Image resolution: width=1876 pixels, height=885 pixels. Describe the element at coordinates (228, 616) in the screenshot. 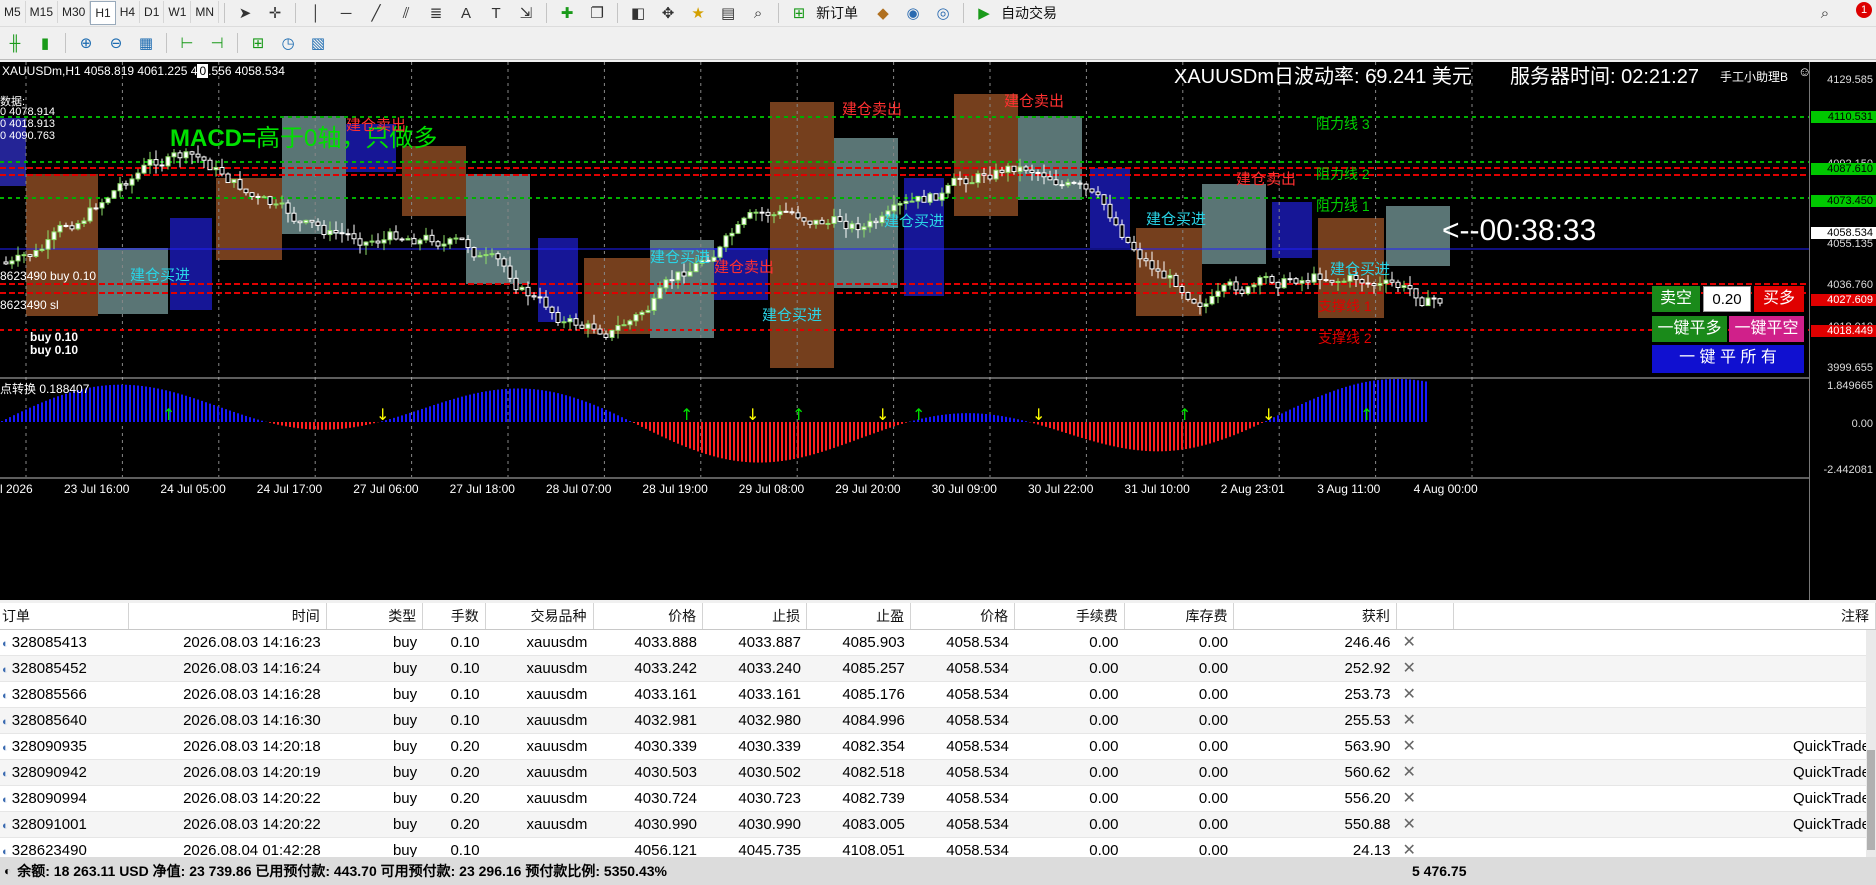

I see `column-header: 时间` at that location.